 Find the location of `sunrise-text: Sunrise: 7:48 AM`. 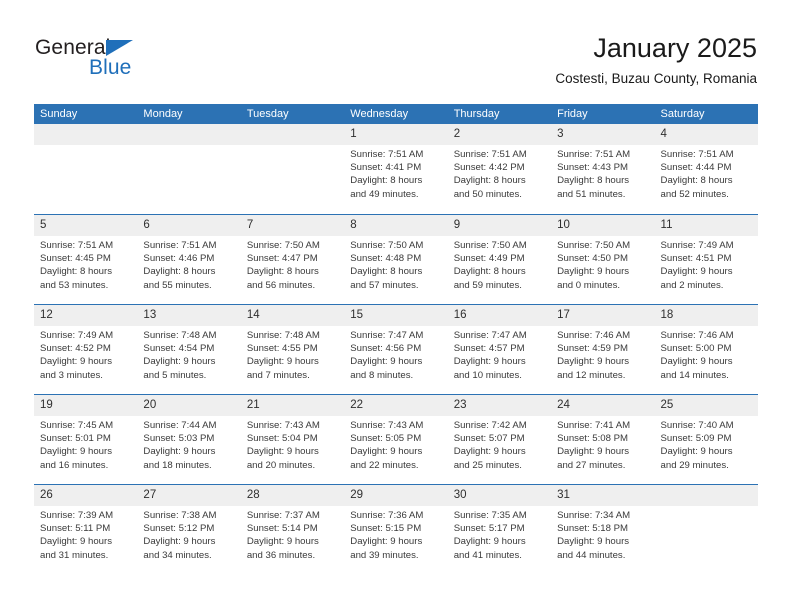

sunrise-text: Sunrise: 7:48 AM is located at coordinates (180, 335).